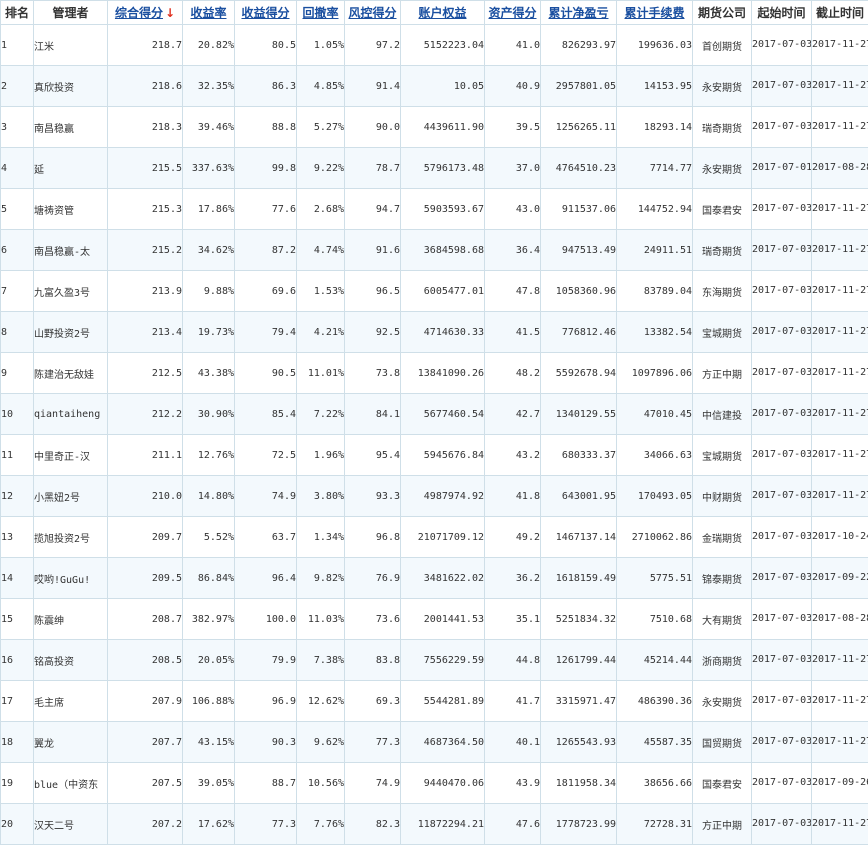  What do you see at coordinates (139, 13) in the screenshot?
I see `header-composite-label: 综合得分` at bounding box center [139, 13].